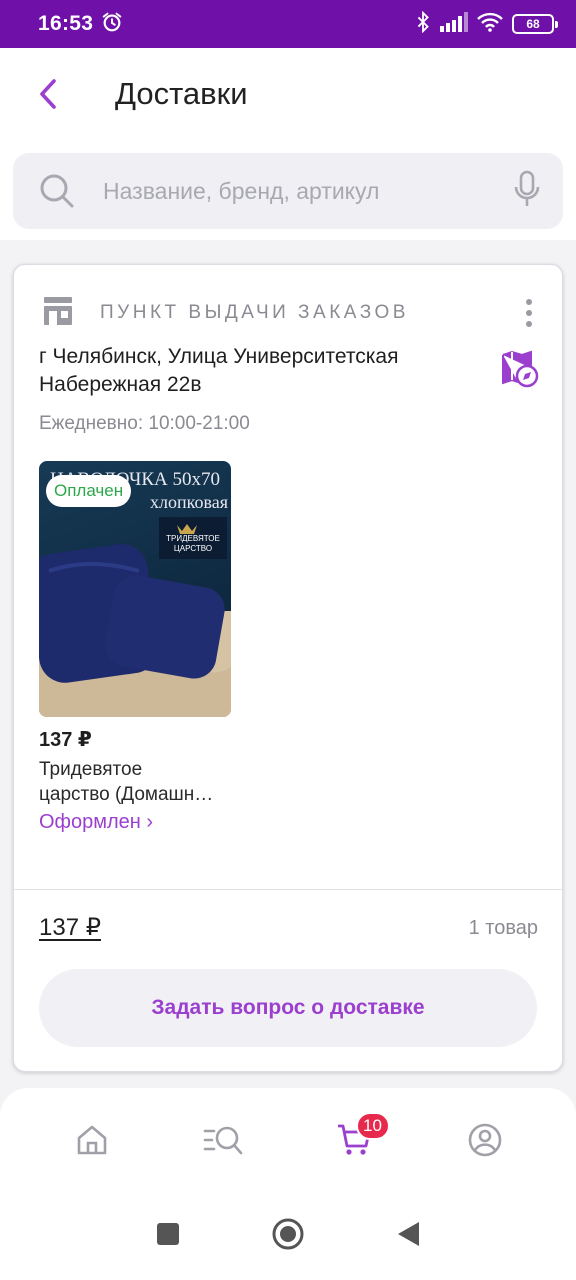  I want to click on search-input: Название, бренд, артикул, so click(288, 191).